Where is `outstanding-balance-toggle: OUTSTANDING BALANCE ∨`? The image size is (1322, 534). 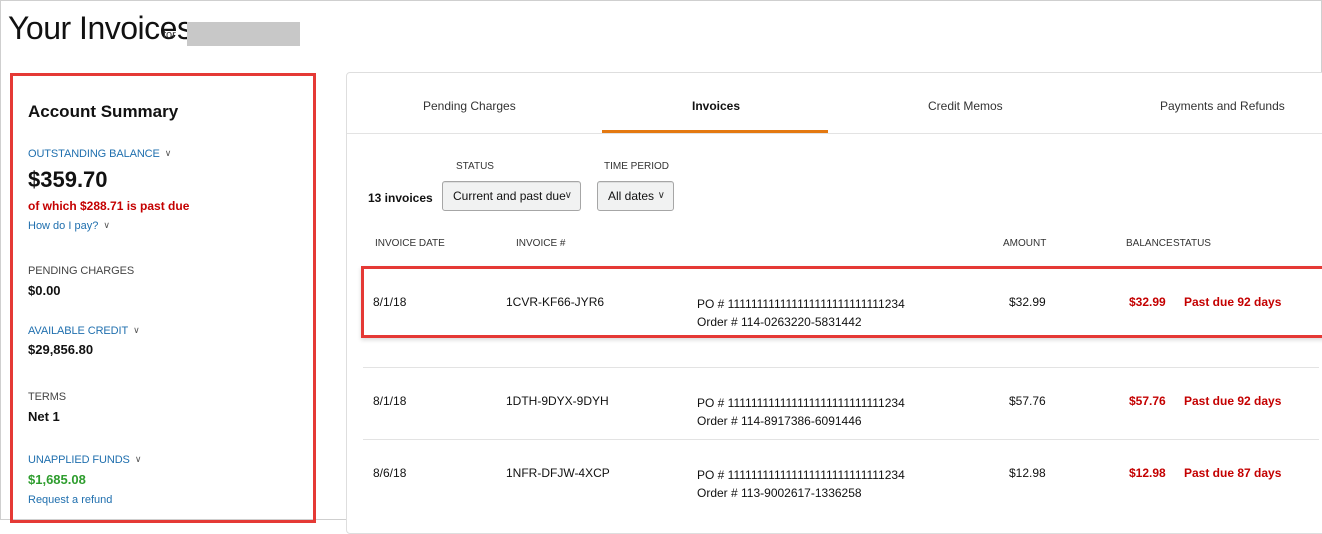
outstanding-balance-toggle: OUTSTANDING BALANCE ∨ is located at coordinates (99, 154).